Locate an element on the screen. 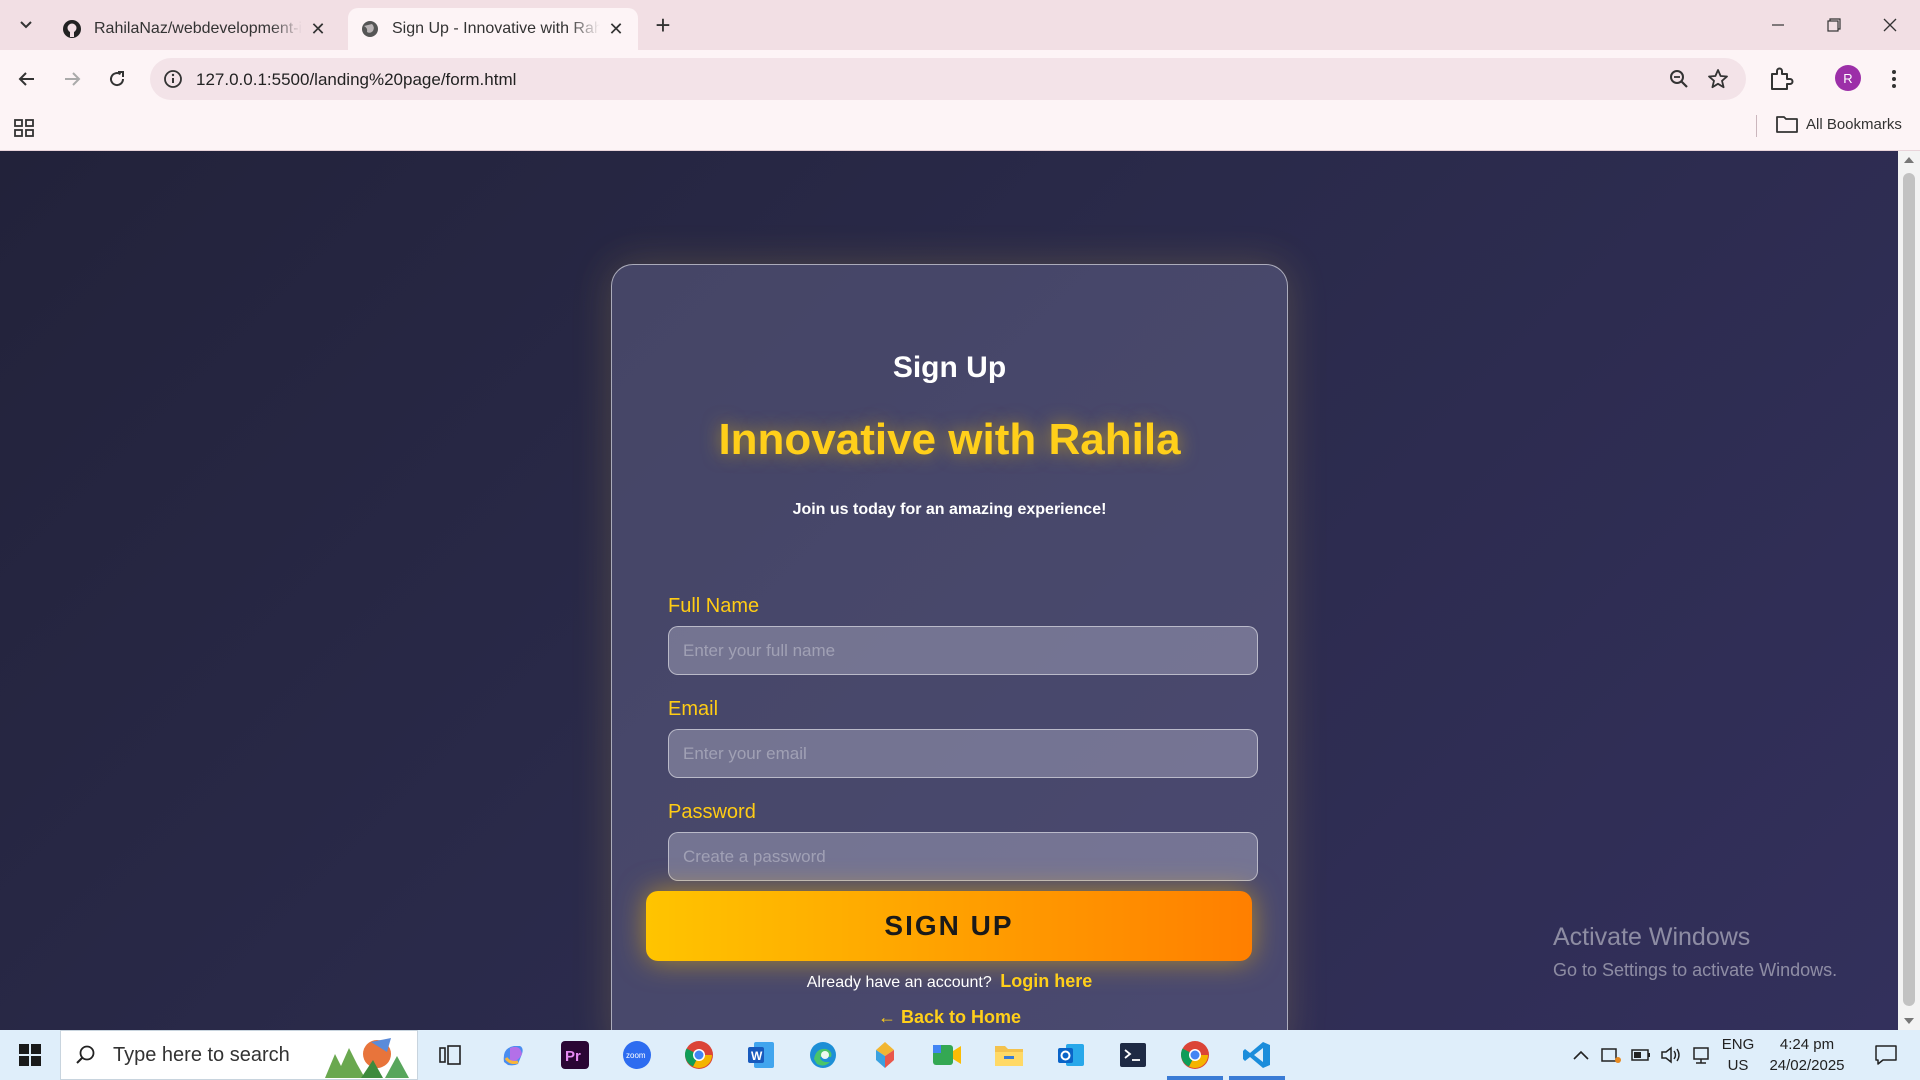 The height and width of the screenshot is (1080, 1920). reload-button is located at coordinates (117, 79).